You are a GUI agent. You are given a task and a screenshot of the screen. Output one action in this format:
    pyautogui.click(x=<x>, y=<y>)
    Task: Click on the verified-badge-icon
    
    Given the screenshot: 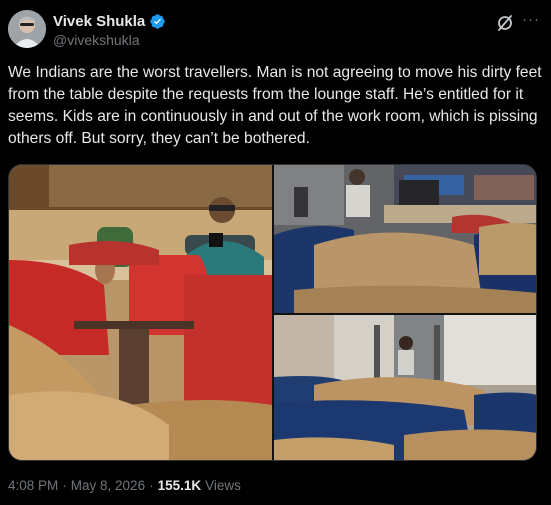 What is the action you would take?
    pyautogui.click(x=157, y=21)
    